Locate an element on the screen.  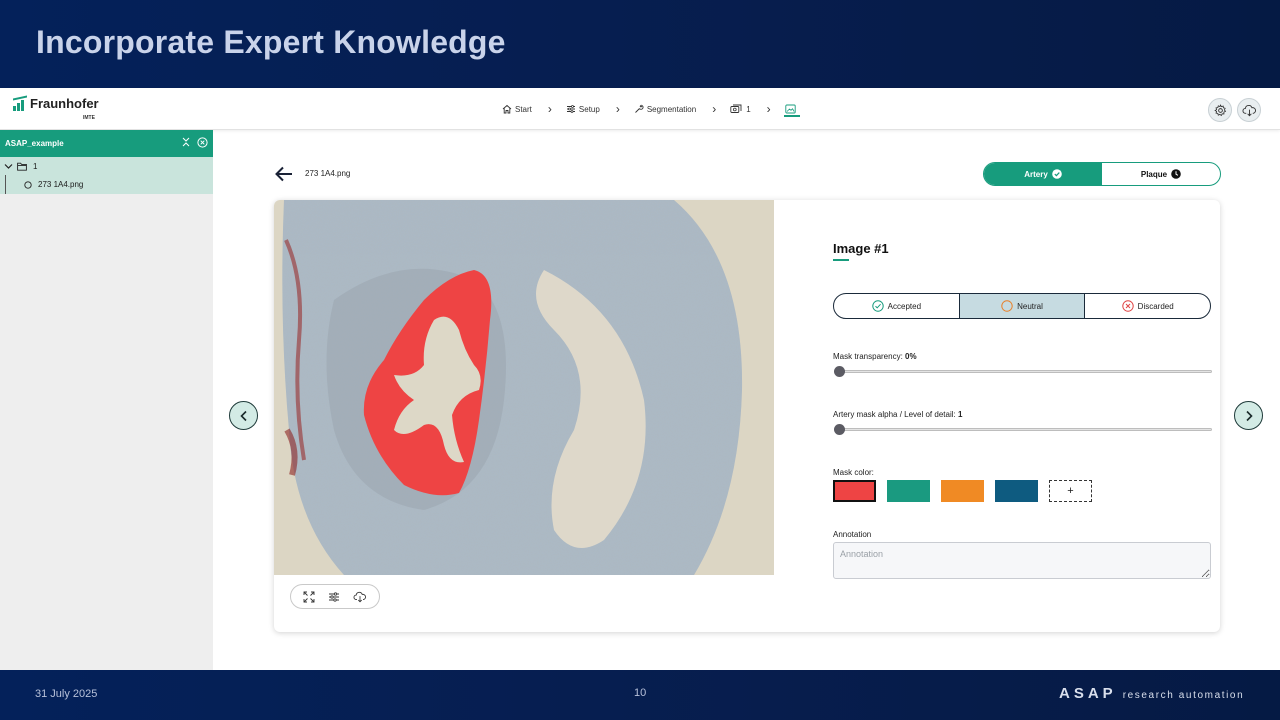
project-header: ASAP_example is located at coordinates (106, 143).